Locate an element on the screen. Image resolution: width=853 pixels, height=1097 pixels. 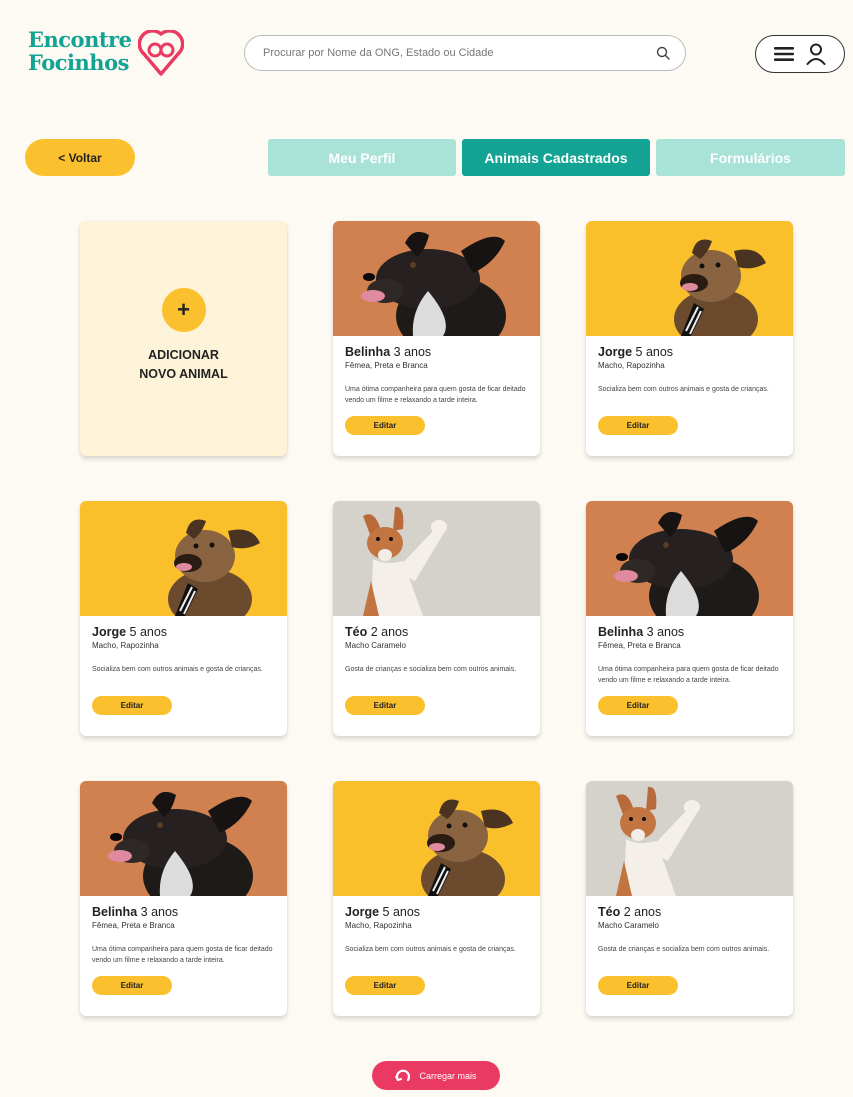
brand-logo: Encontre Focinhos is located at coordinates (108, 54).